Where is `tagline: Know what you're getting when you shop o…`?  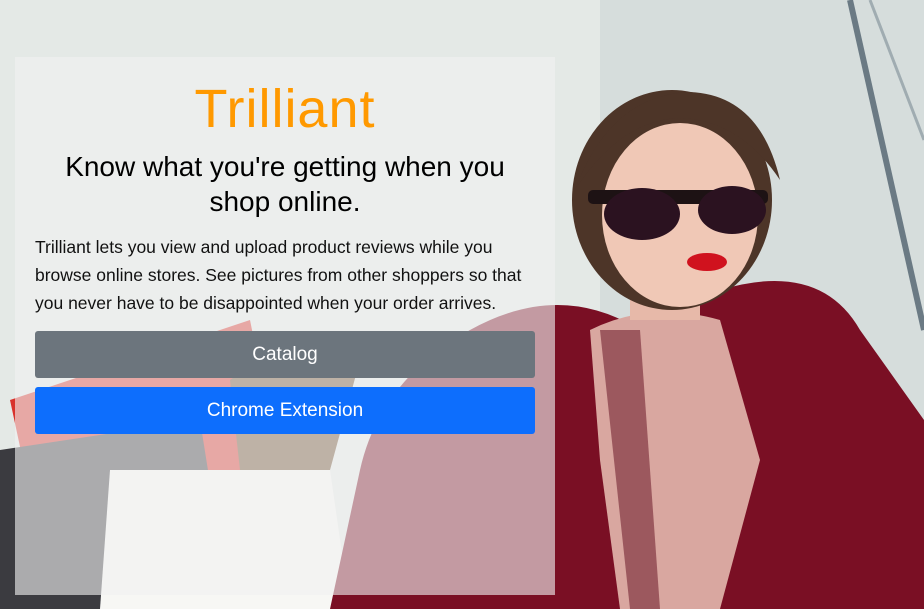 tagline: Know what you're getting when you shop o… is located at coordinates (285, 184).